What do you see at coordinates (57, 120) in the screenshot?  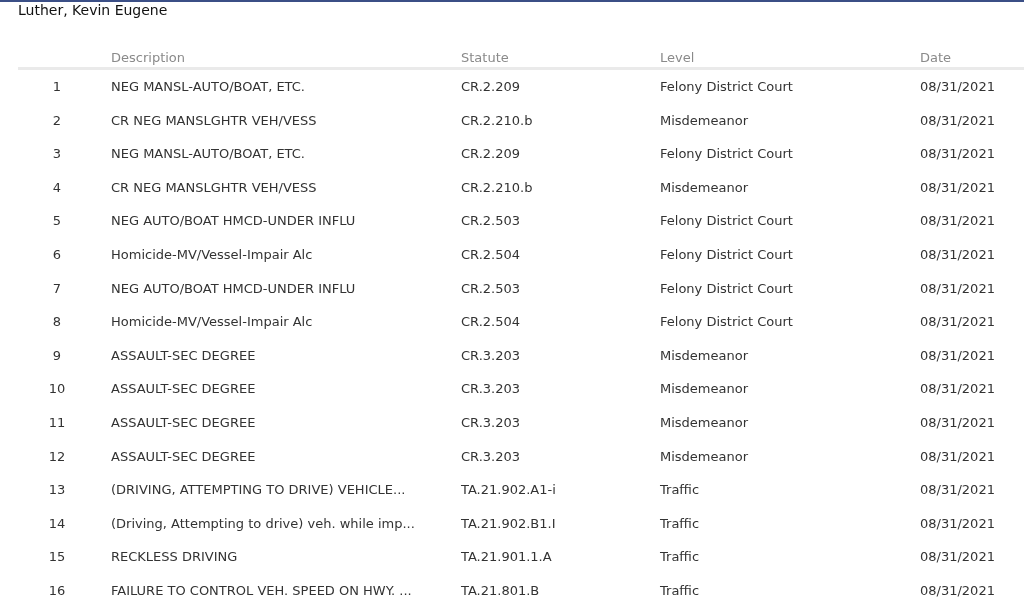 I see `row-number: 2` at bounding box center [57, 120].